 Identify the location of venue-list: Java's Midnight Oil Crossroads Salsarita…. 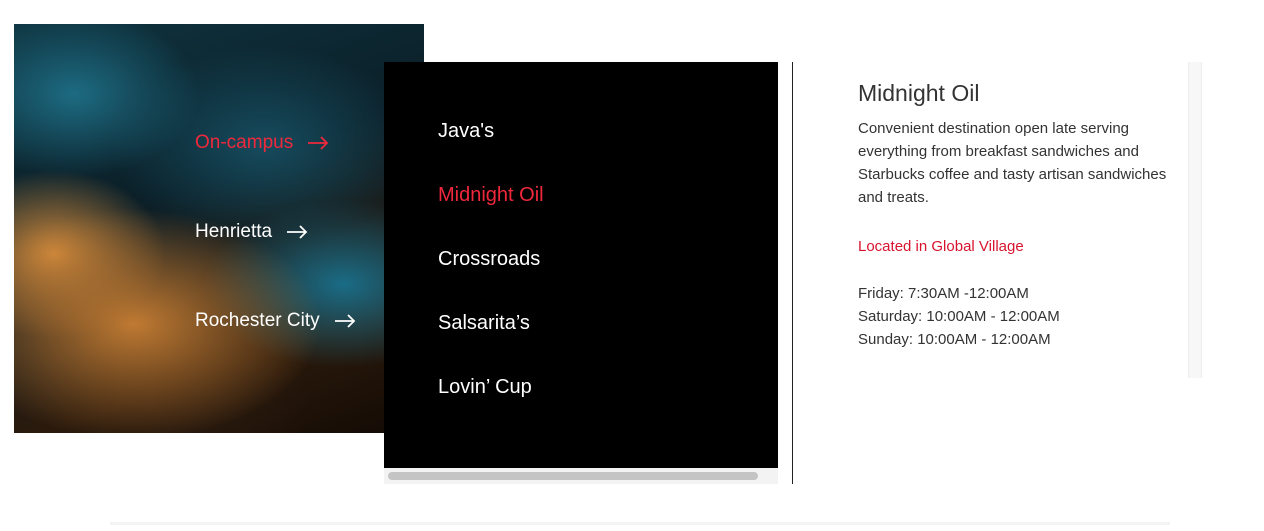
(491, 276).